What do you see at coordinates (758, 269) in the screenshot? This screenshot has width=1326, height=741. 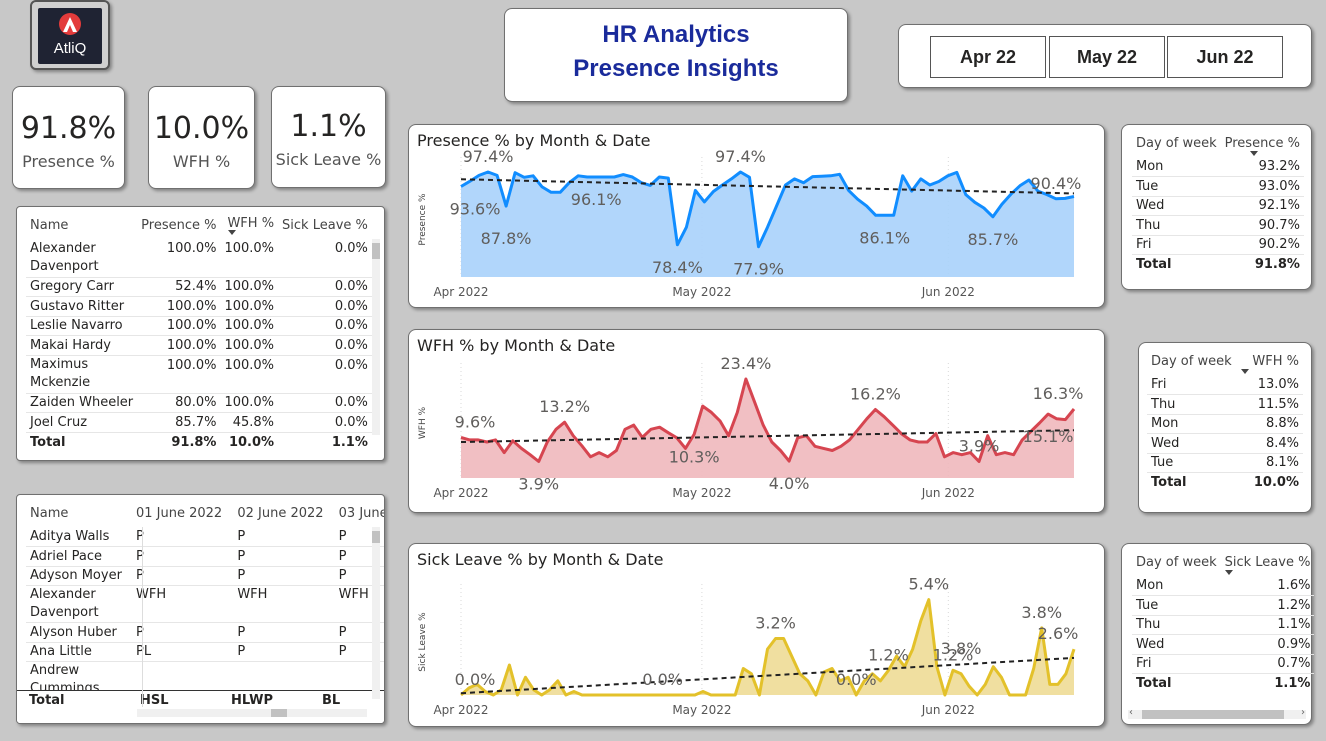 I see `data-label: 77.9%` at bounding box center [758, 269].